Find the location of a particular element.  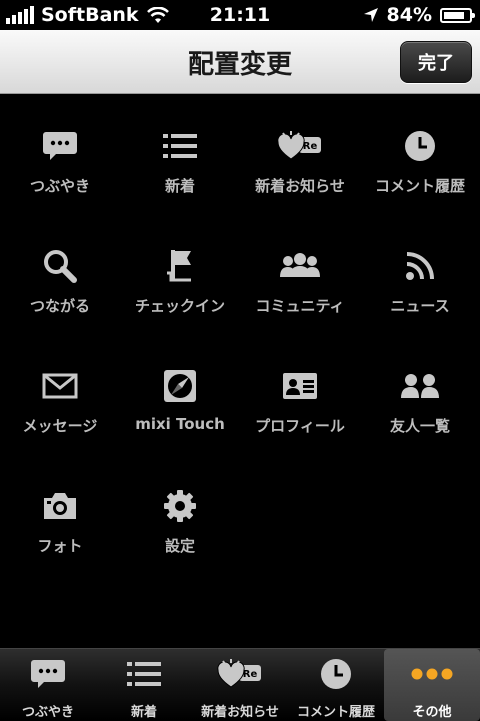

grid-item-label: つながる is located at coordinates (59, 306).